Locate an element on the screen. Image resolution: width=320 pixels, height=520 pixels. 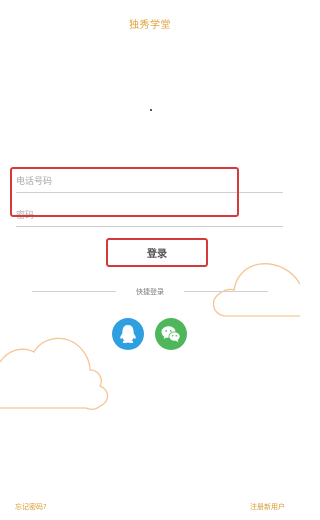
quick-login-label: 快捷登录 is located at coordinates (150, 292).